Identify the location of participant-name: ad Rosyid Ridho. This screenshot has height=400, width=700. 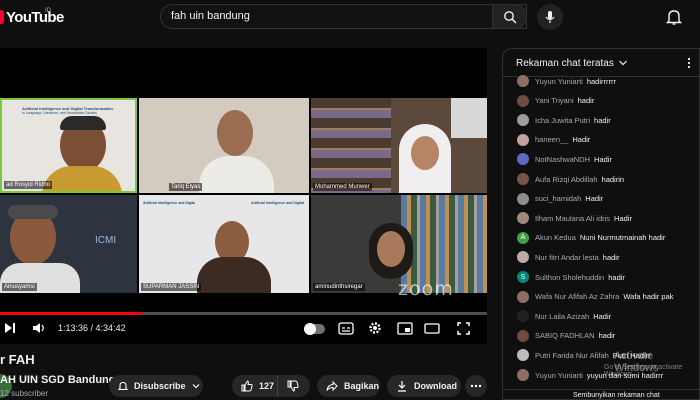
(28, 185).